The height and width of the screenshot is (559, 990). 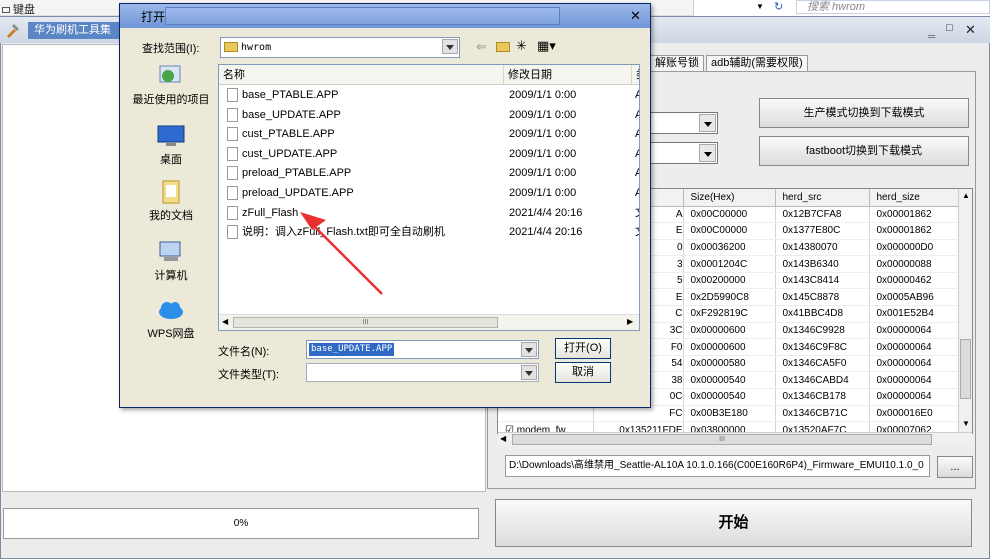 I want to click on open-button: 打开(O), so click(x=583, y=348).